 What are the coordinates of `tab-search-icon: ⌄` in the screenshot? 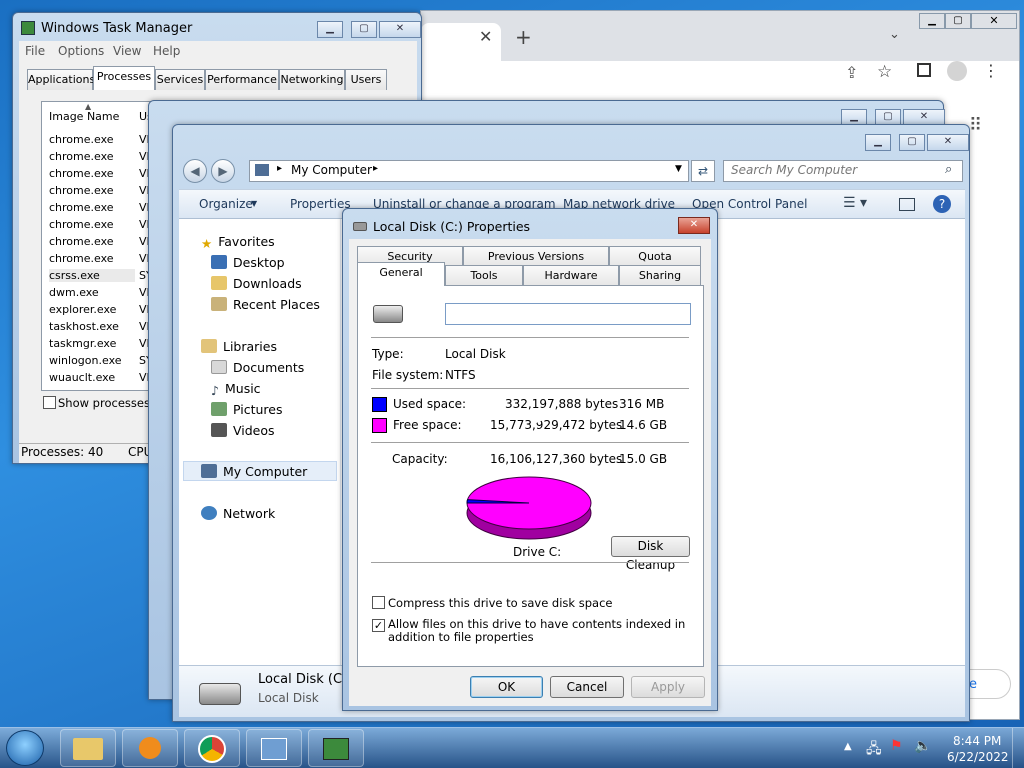 It's located at (894, 34).